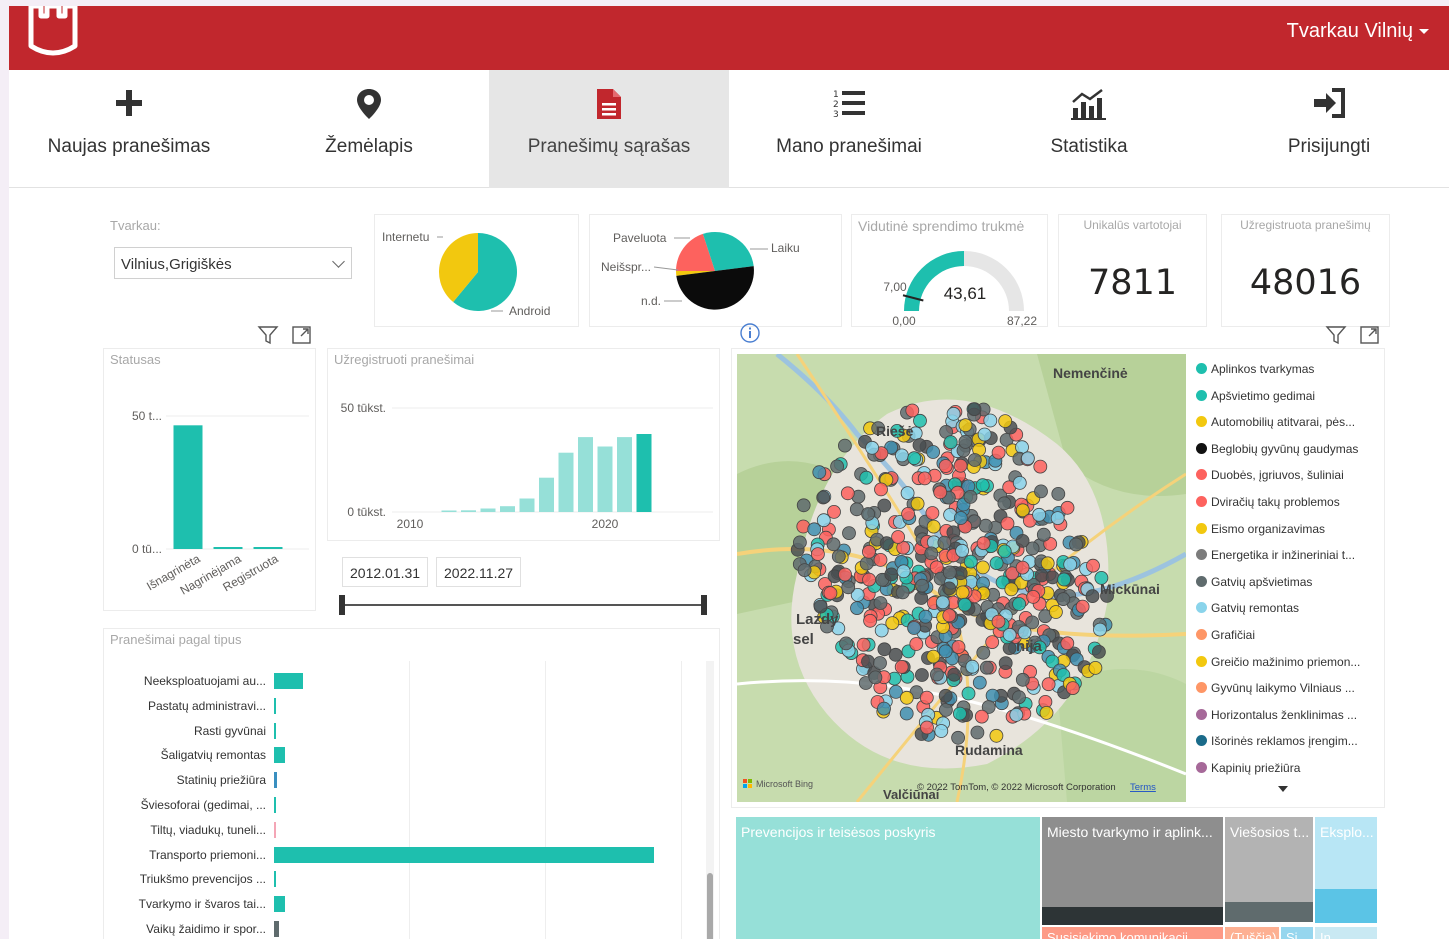  Describe the element at coordinates (1255, 396) in the screenshot. I see `legend-item: Apšvietimo gedimai` at that location.